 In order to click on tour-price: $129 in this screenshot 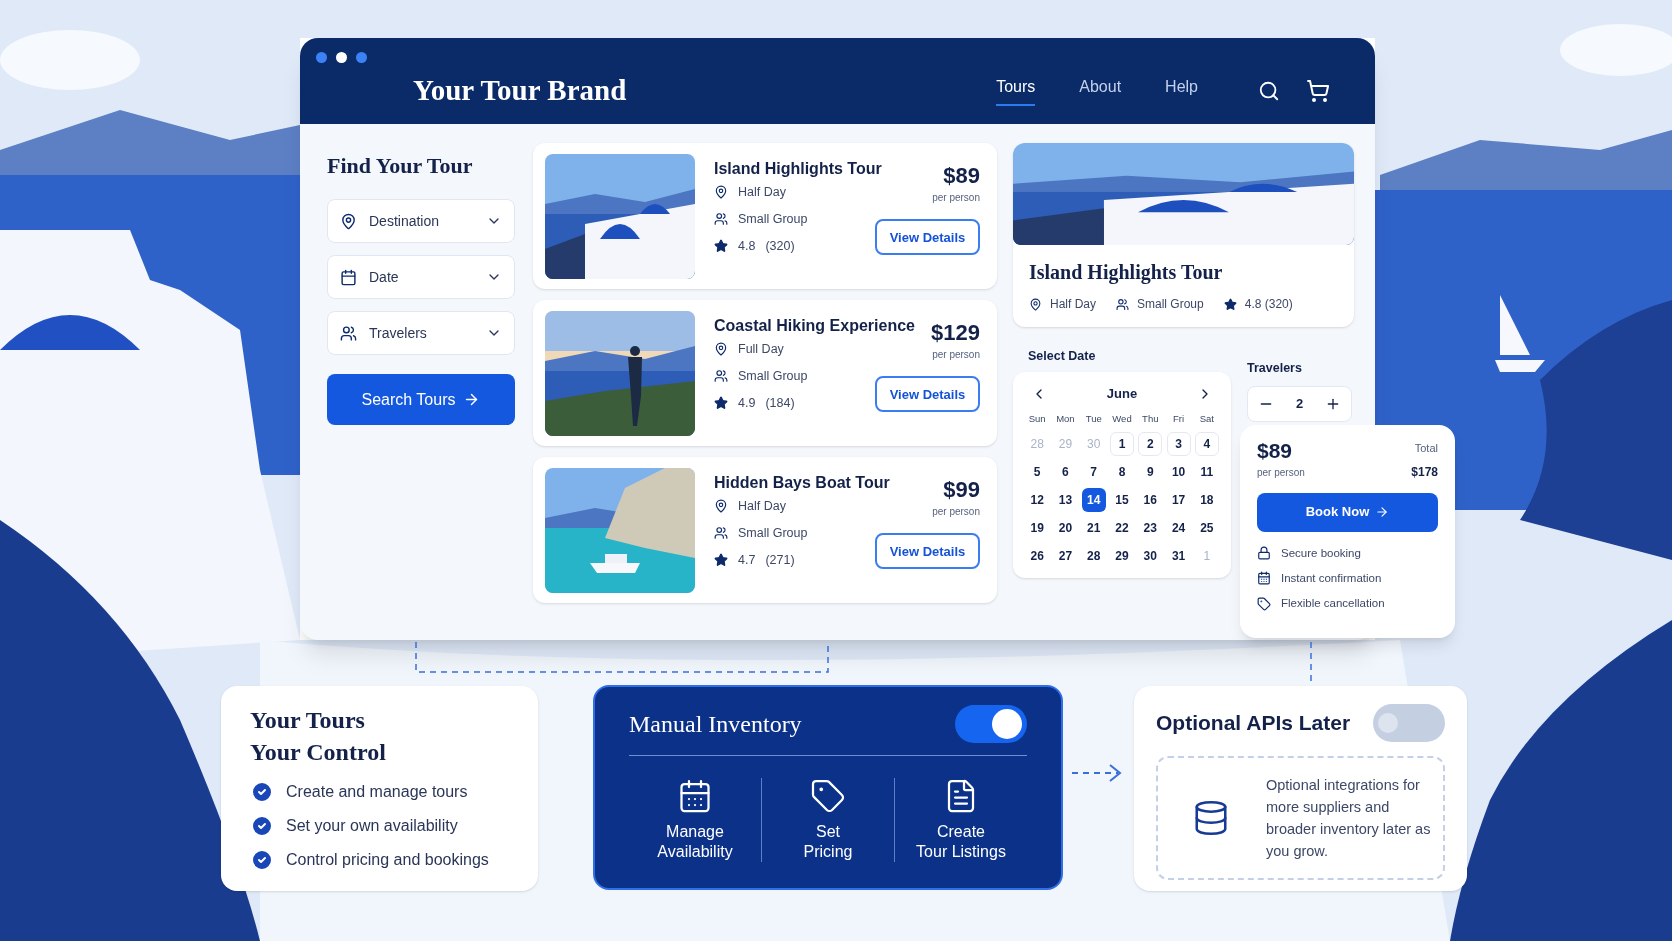, I will do `click(955, 333)`.